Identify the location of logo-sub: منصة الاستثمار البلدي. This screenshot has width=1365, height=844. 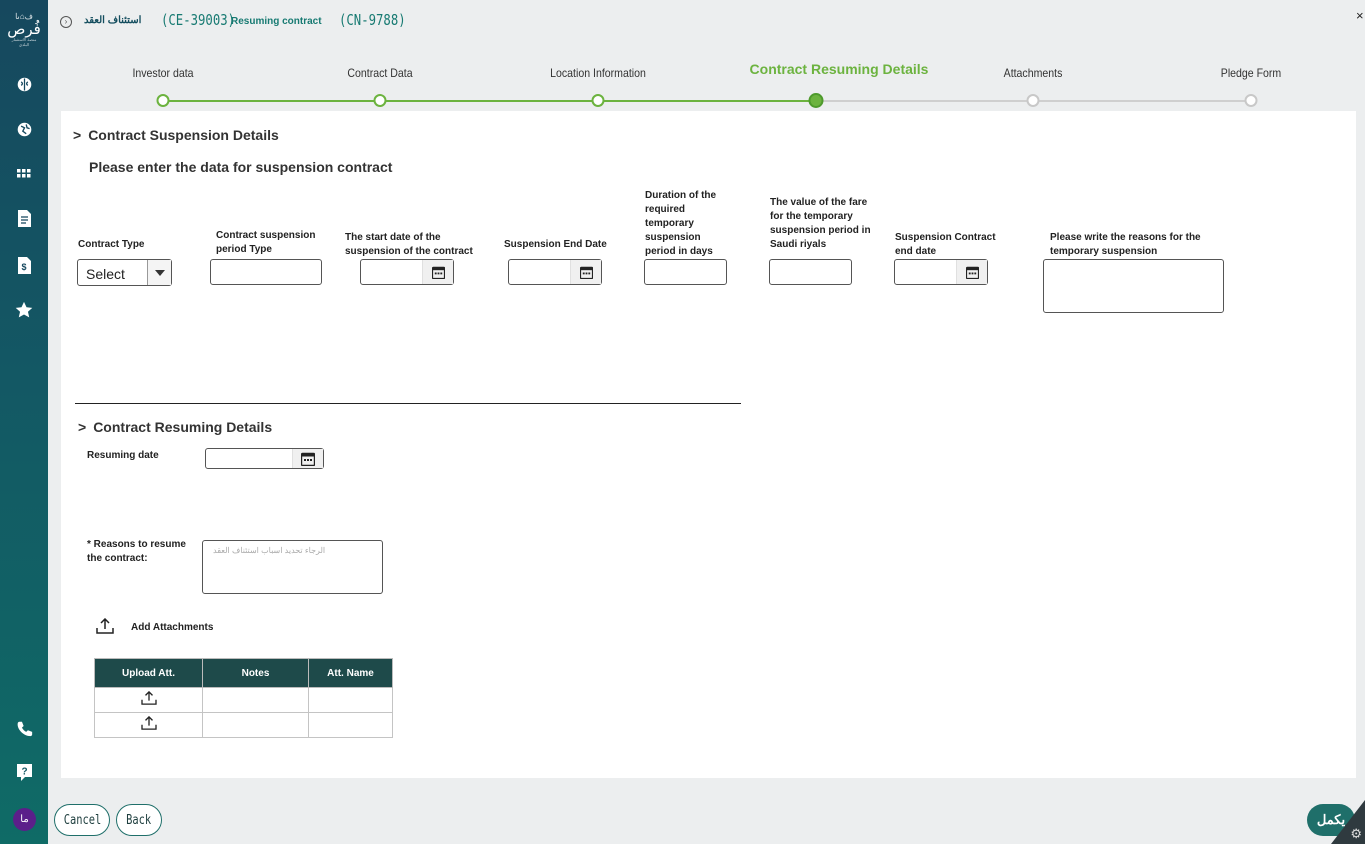
(24, 42).